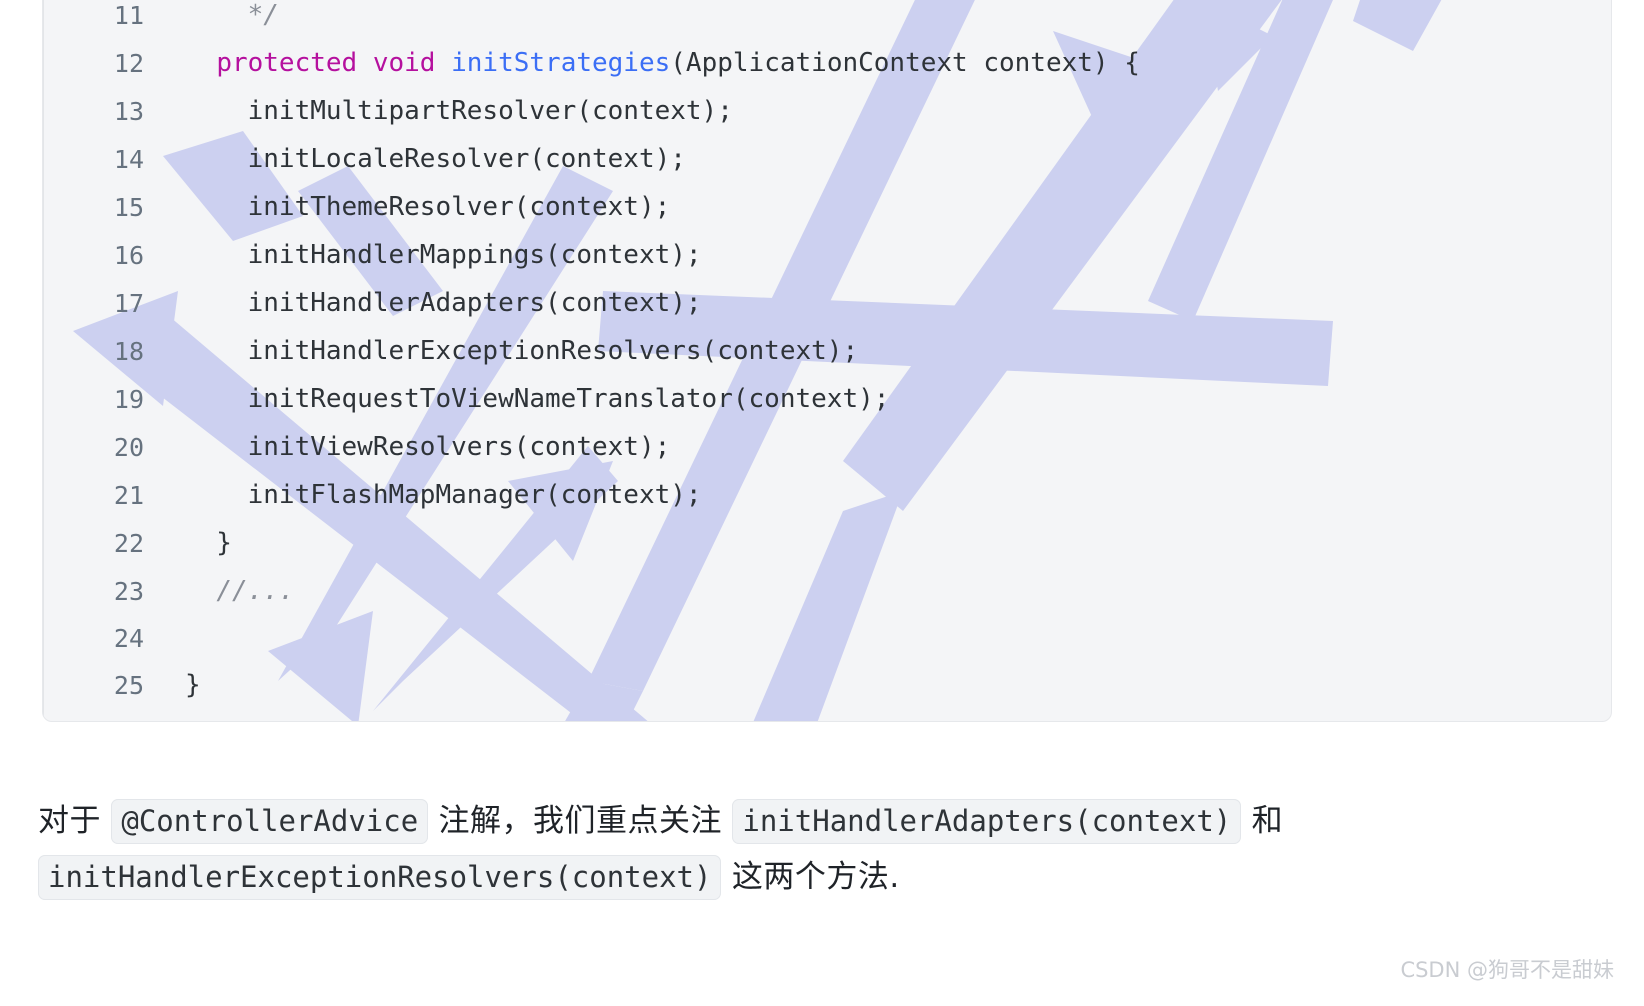 Image resolution: width=1644 pixels, height=1006 pixels. What do you see at coordinates (888, 207) in the screenshot?
I see `code-line-content: initThemeResolver(context);` at bounding box center [888, 207].